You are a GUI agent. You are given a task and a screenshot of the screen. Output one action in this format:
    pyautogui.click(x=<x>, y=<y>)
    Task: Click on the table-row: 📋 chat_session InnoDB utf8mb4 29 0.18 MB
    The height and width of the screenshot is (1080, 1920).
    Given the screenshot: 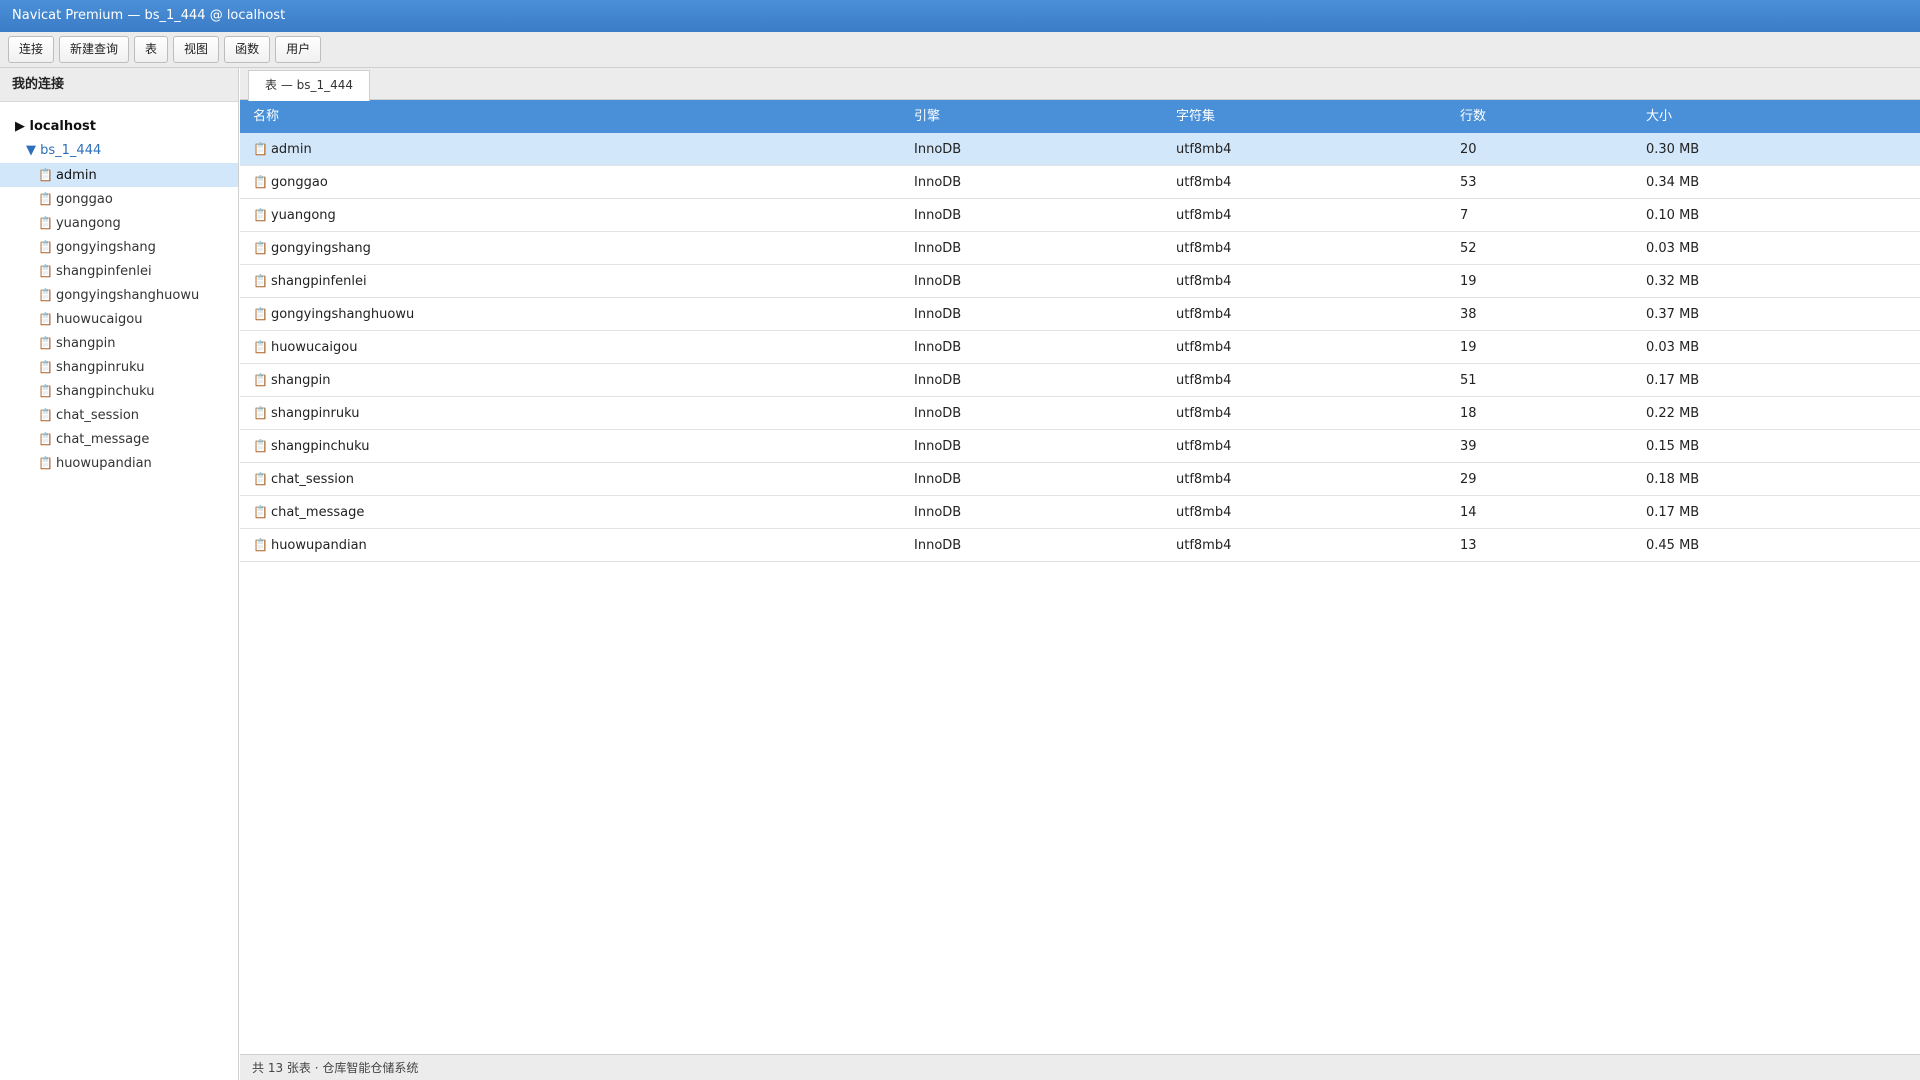 What is the action you would take?
    pyautogui.click(x=1080, y=479)
    